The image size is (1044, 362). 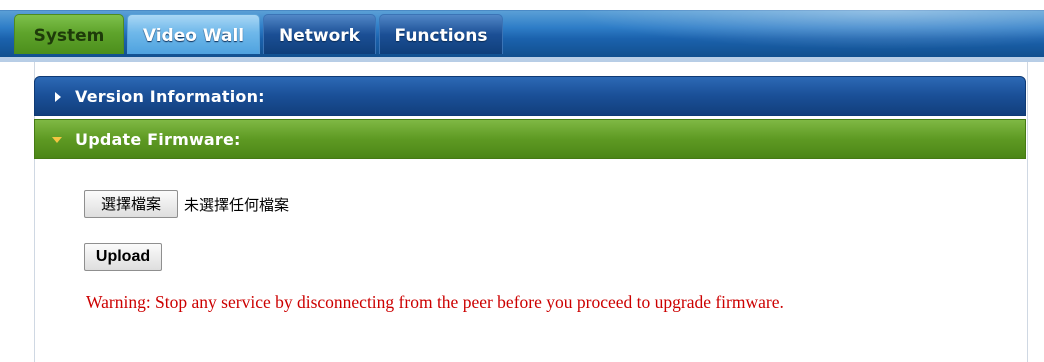 I want to click on section-title: Version Information:, so click(x=170, y=96).